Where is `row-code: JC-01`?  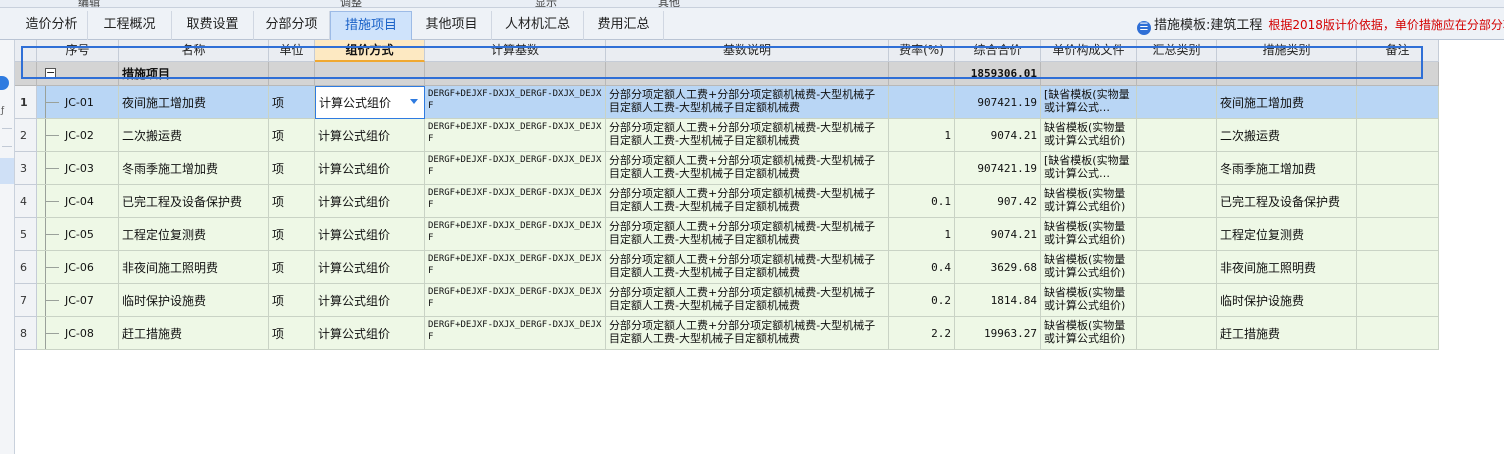
row-code: JC-01 is located at coordinates (78, 102).